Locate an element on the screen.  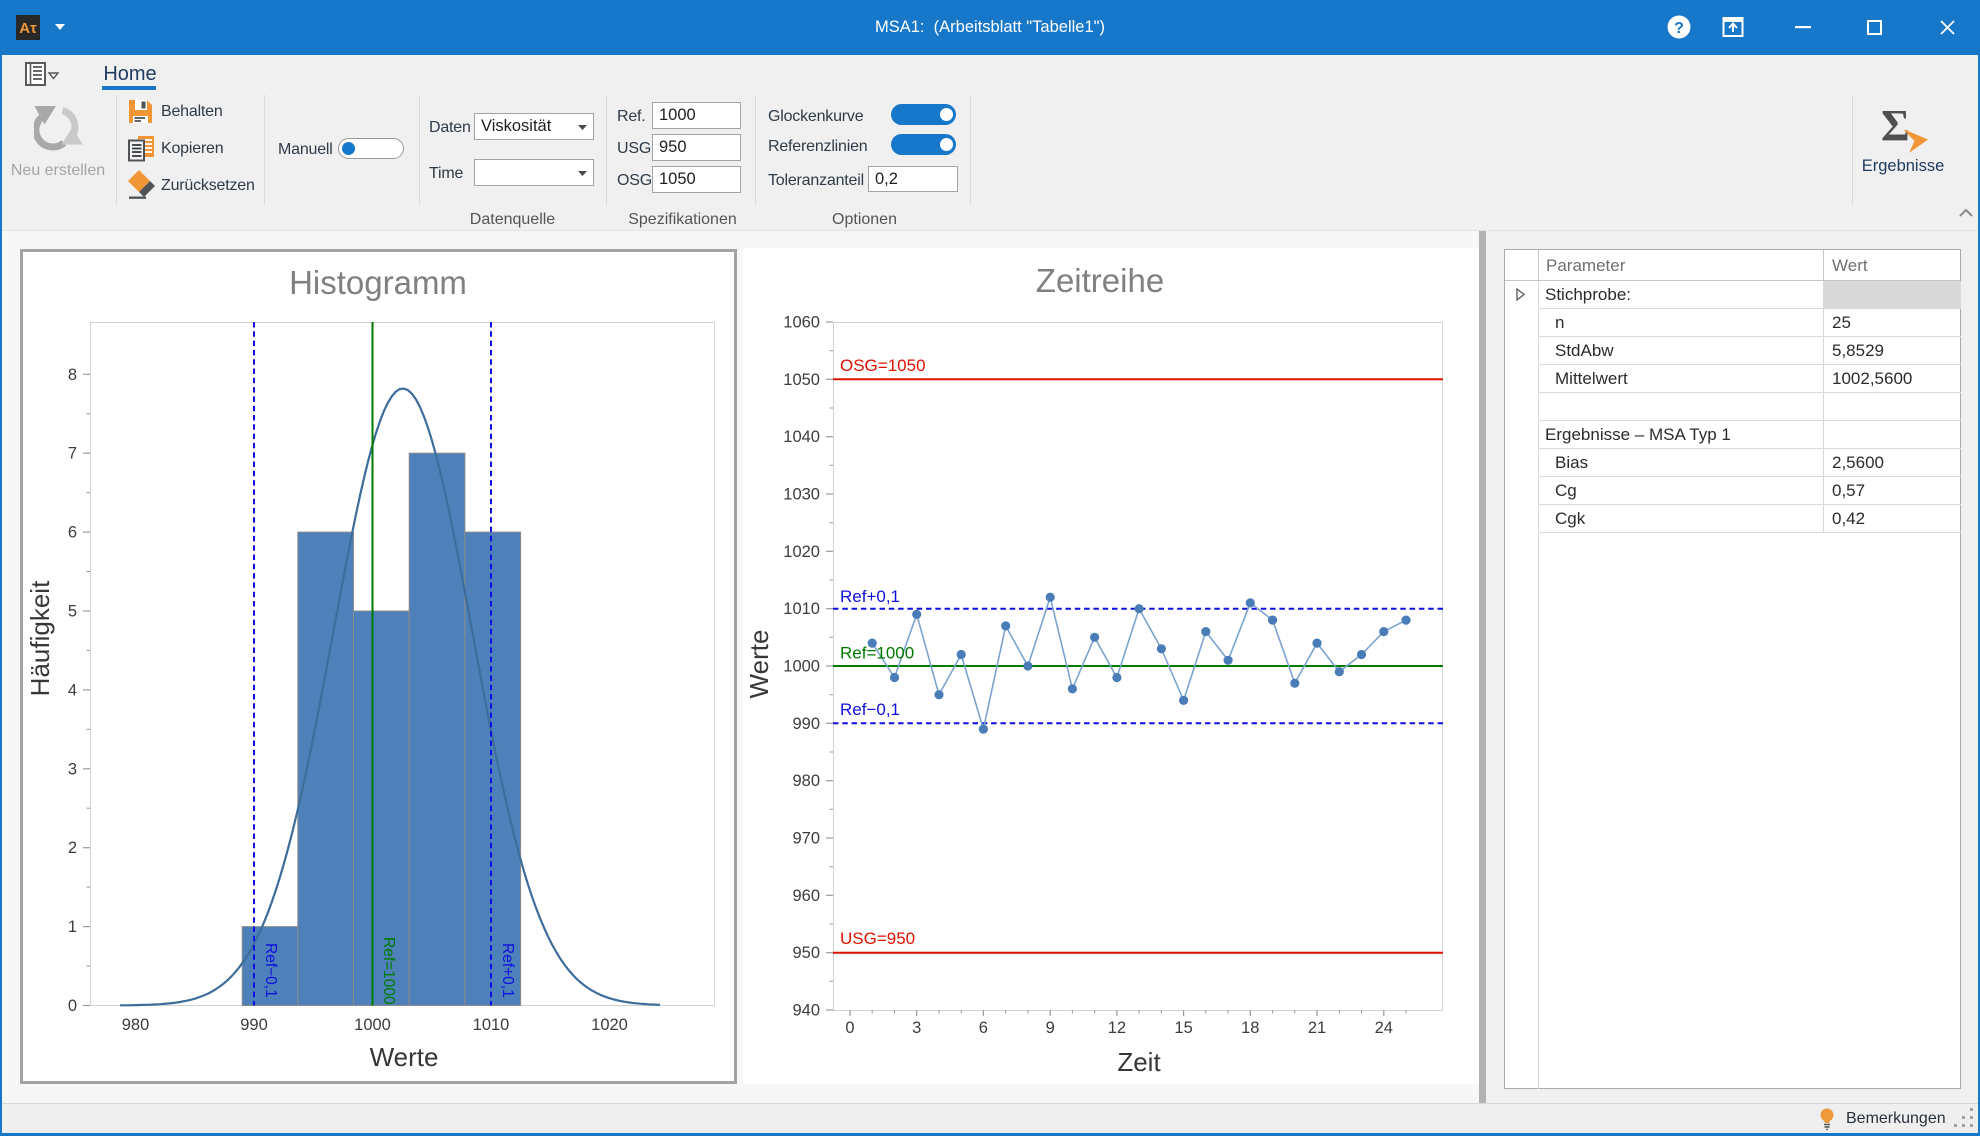
svg-text: 1 is located at coordinates (72, 927).